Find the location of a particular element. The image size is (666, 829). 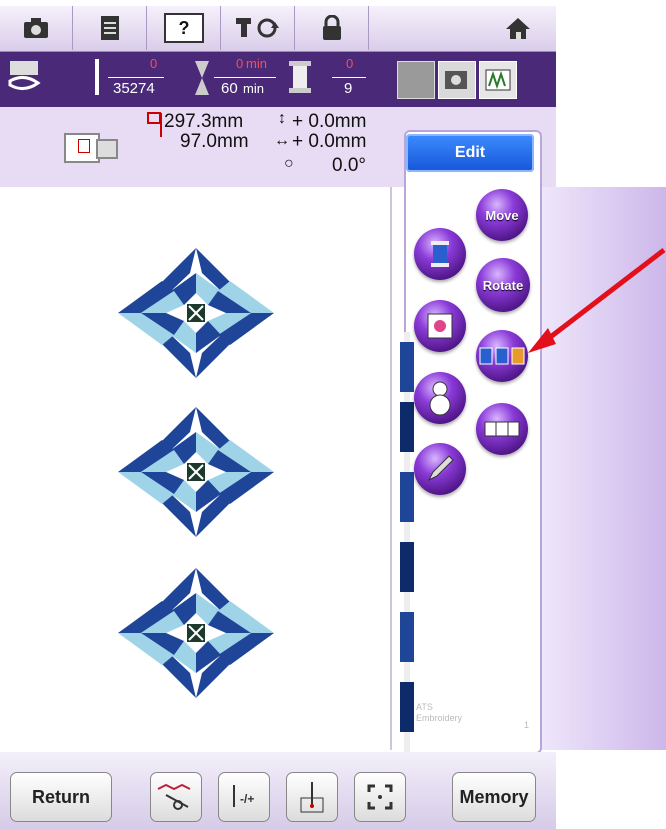

edit-pencil-button is located at coordinates (440, 469).